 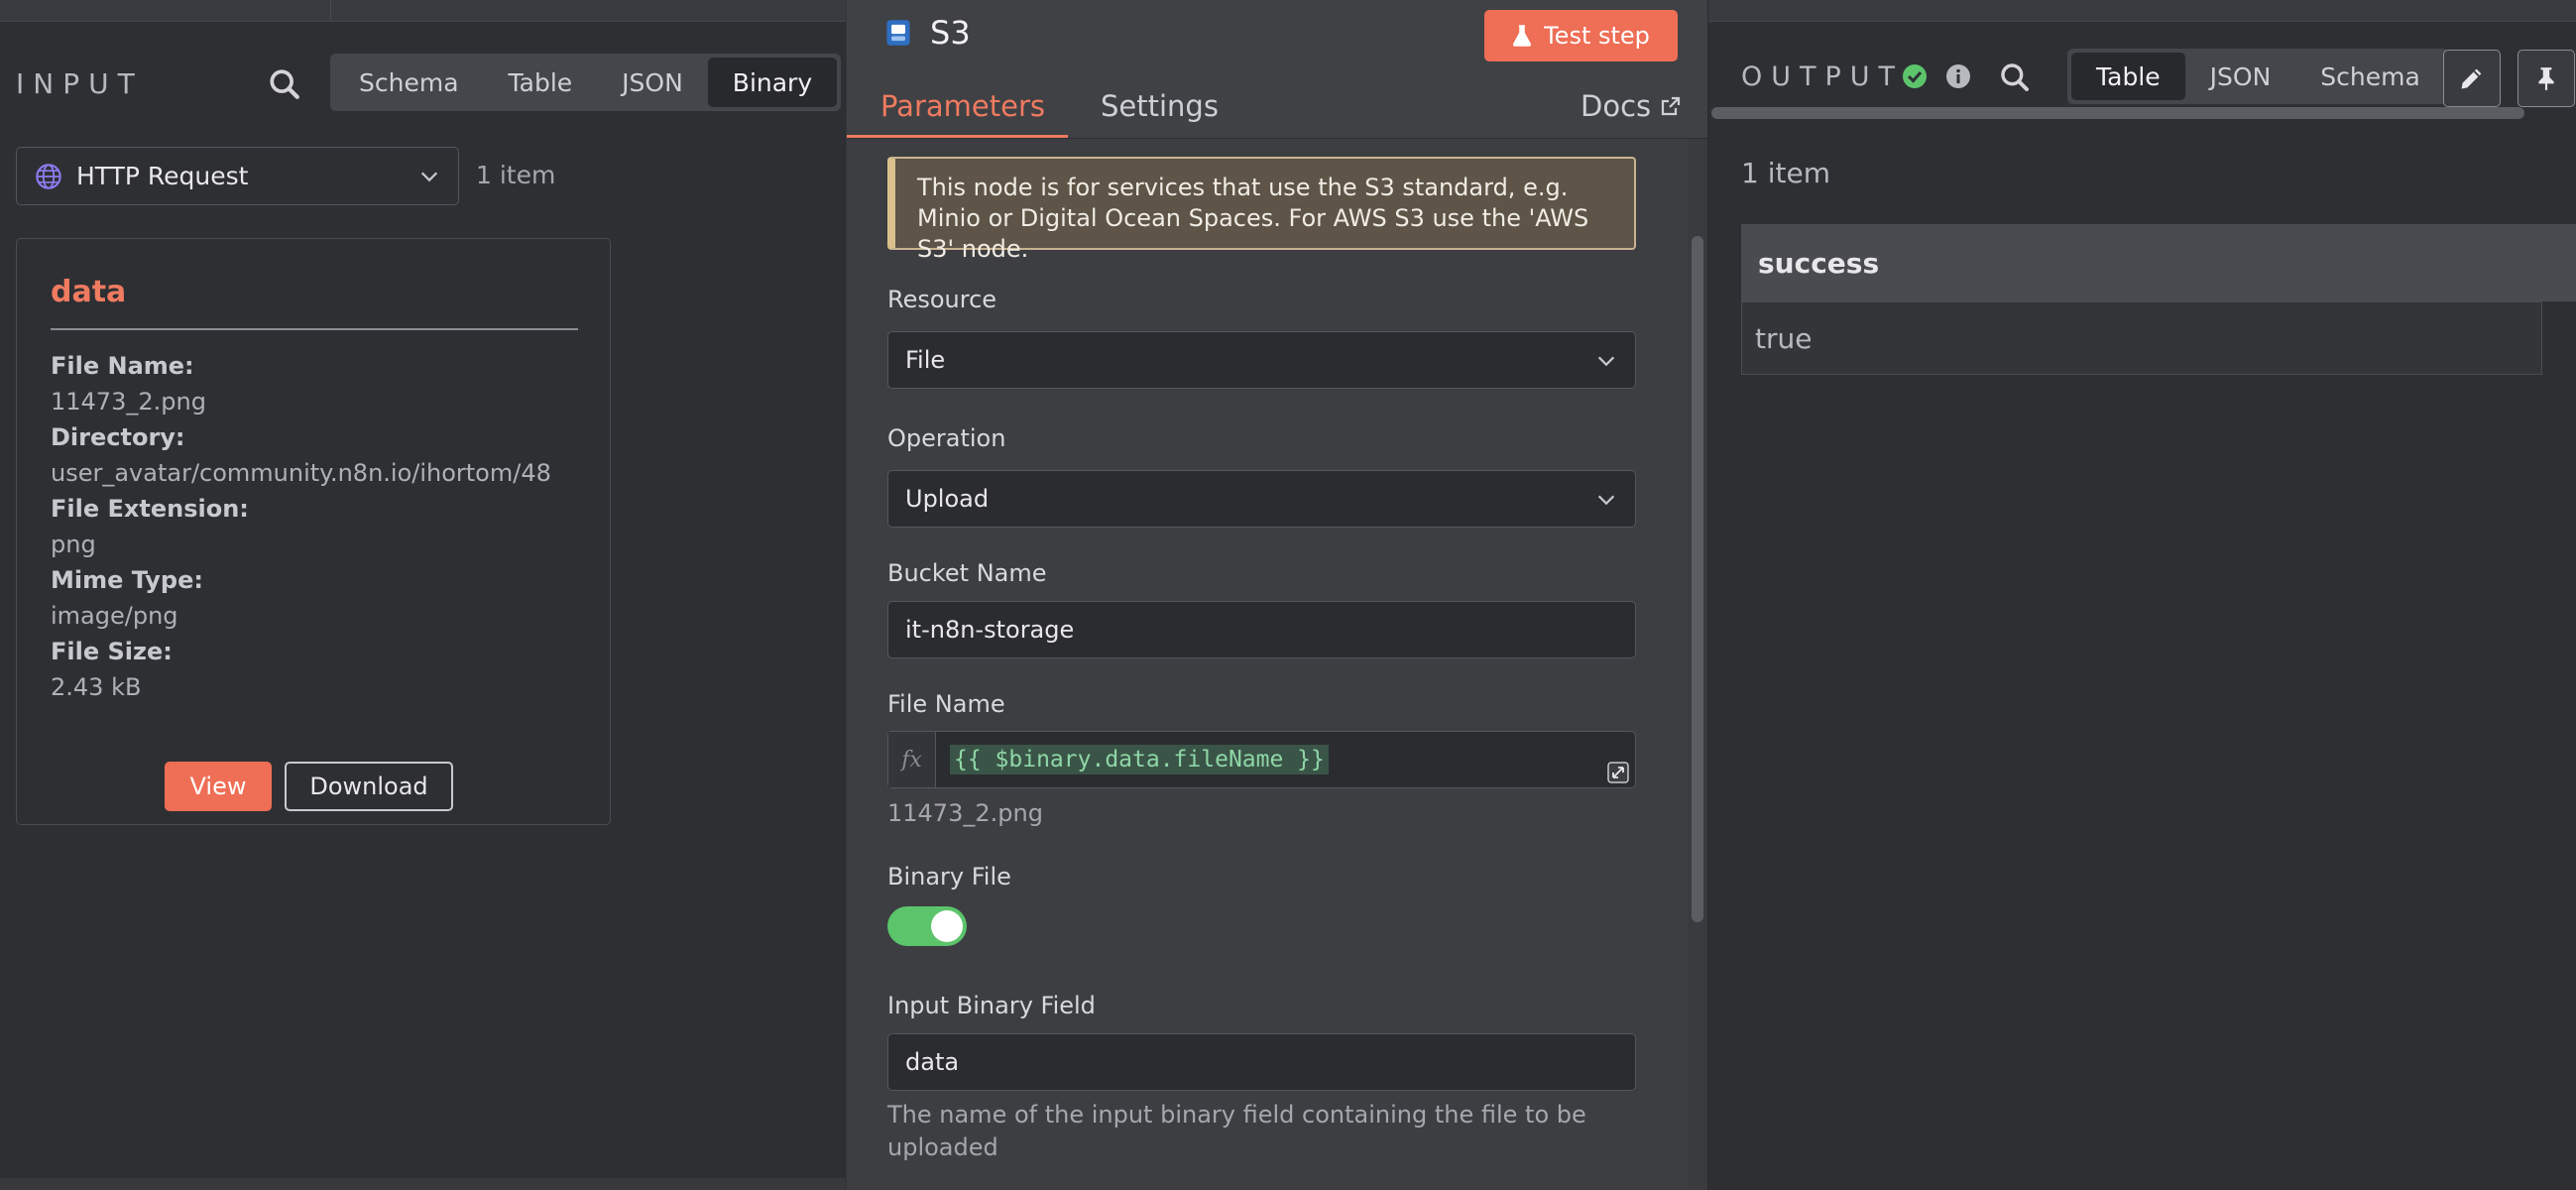 I want to click on output-table: success true, so click(x=2159, y=299).